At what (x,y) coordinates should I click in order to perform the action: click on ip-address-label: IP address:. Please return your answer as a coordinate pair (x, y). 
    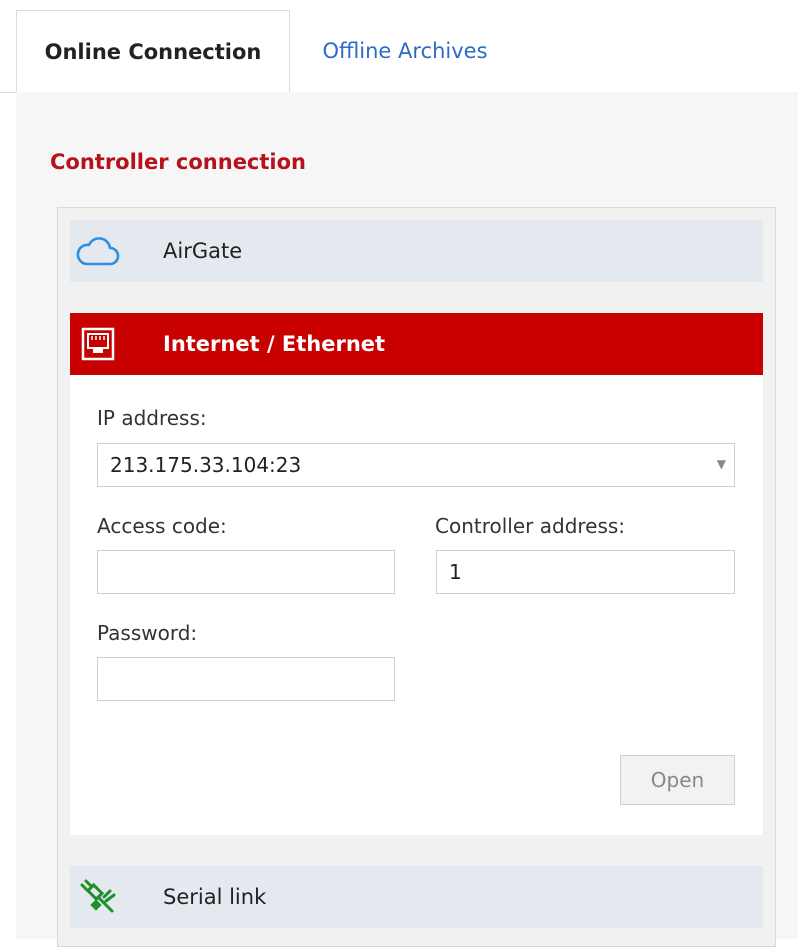
    Looking at the image, I should click on (152, 418).